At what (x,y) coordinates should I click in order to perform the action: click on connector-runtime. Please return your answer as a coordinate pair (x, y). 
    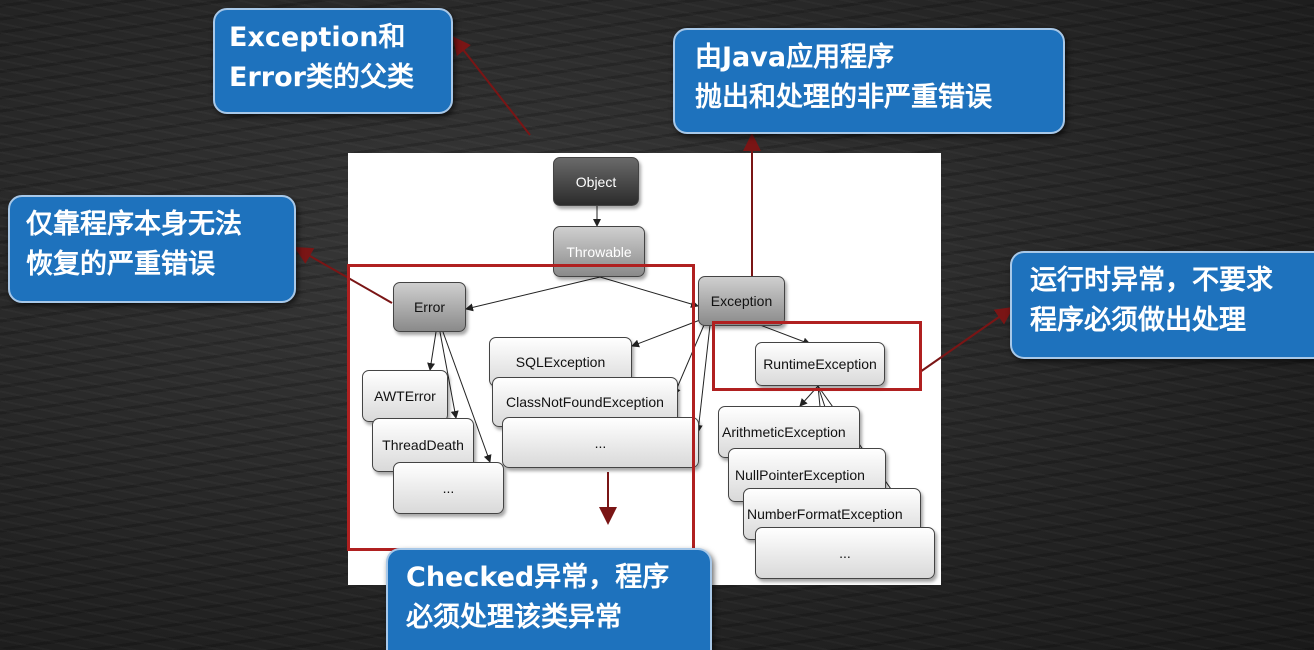
    Looking at the image, I should click on (966, 339).